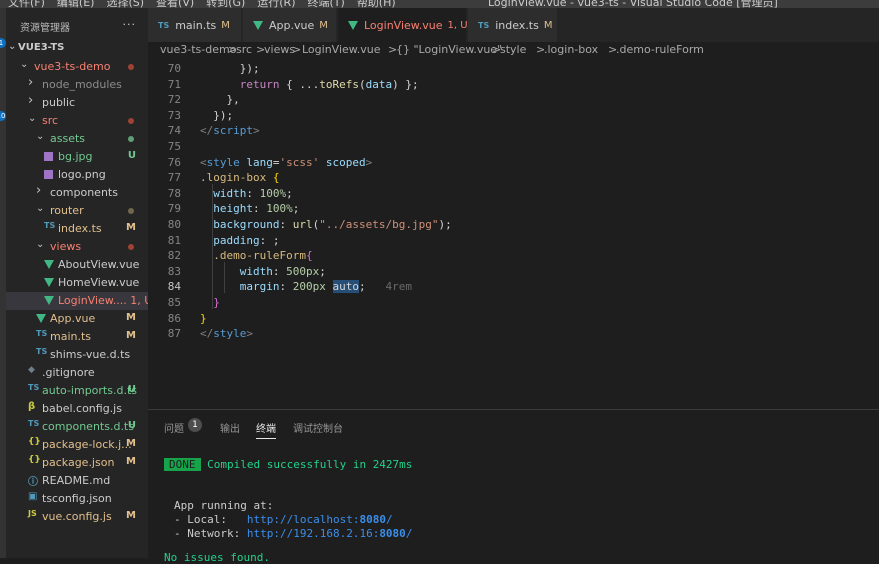 This screenshot has width=879, height=564. I want to click on terminal-line-compiled: DONE Compiled successfully in 2427ms, so click(288, 464).